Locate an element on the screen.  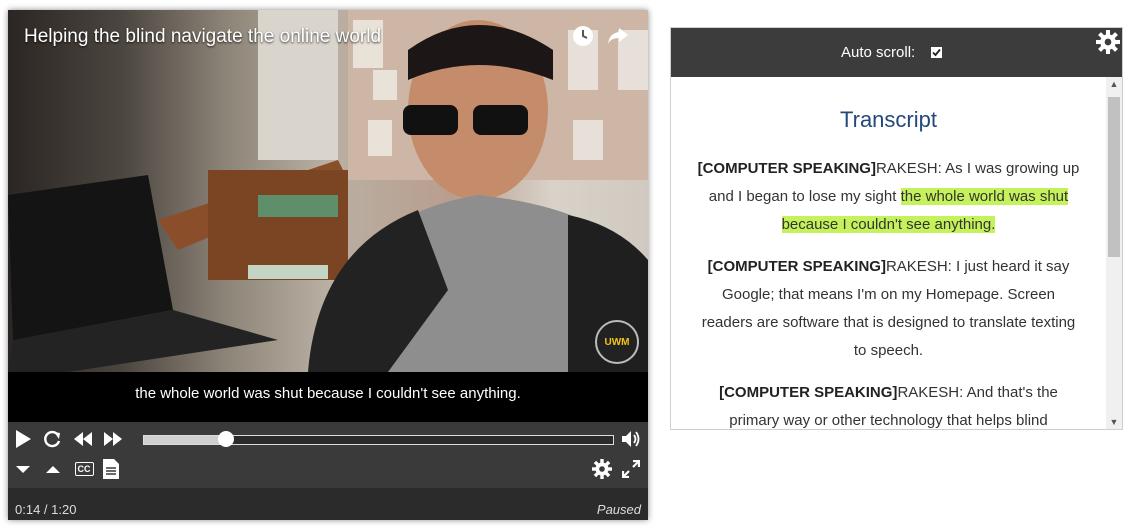
rewind-icon is located at coordinates (83, 439).